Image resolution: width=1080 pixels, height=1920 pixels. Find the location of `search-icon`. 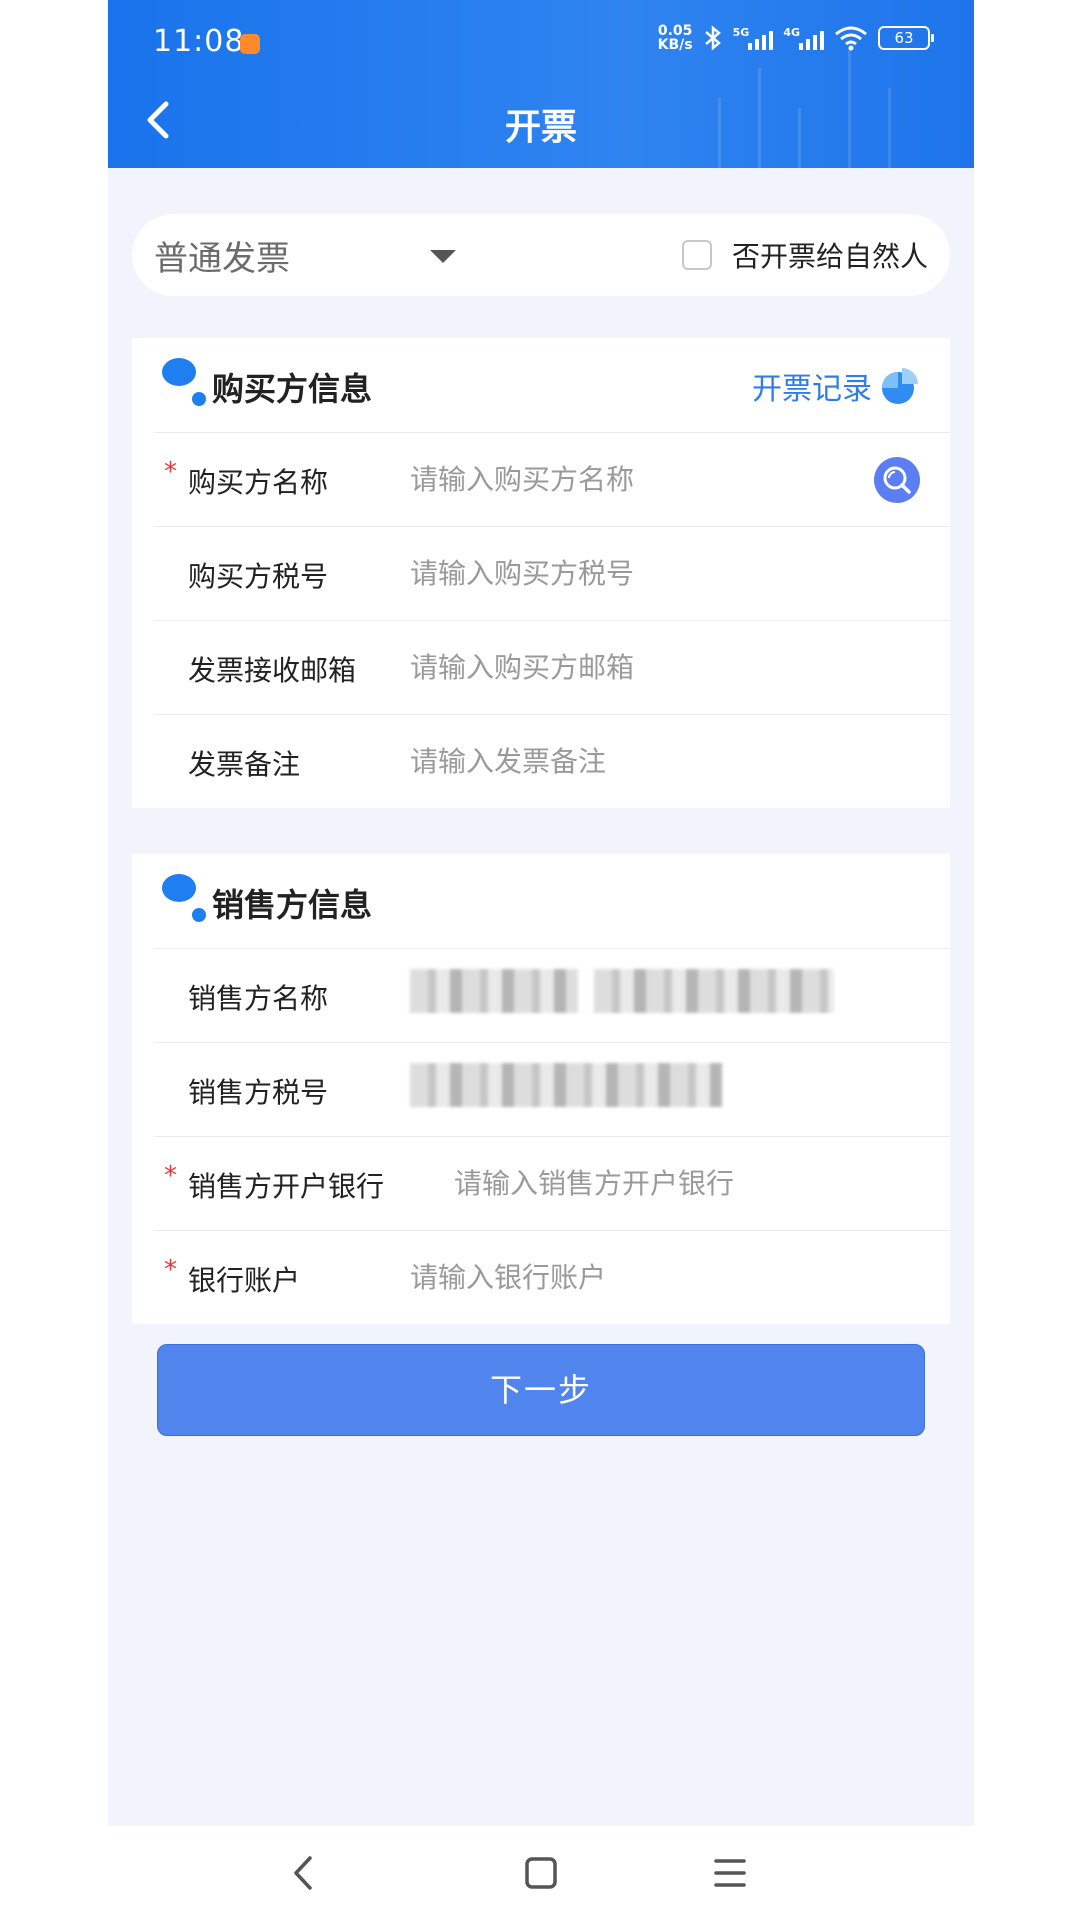

search-icon is located at coordinates (897, 480).